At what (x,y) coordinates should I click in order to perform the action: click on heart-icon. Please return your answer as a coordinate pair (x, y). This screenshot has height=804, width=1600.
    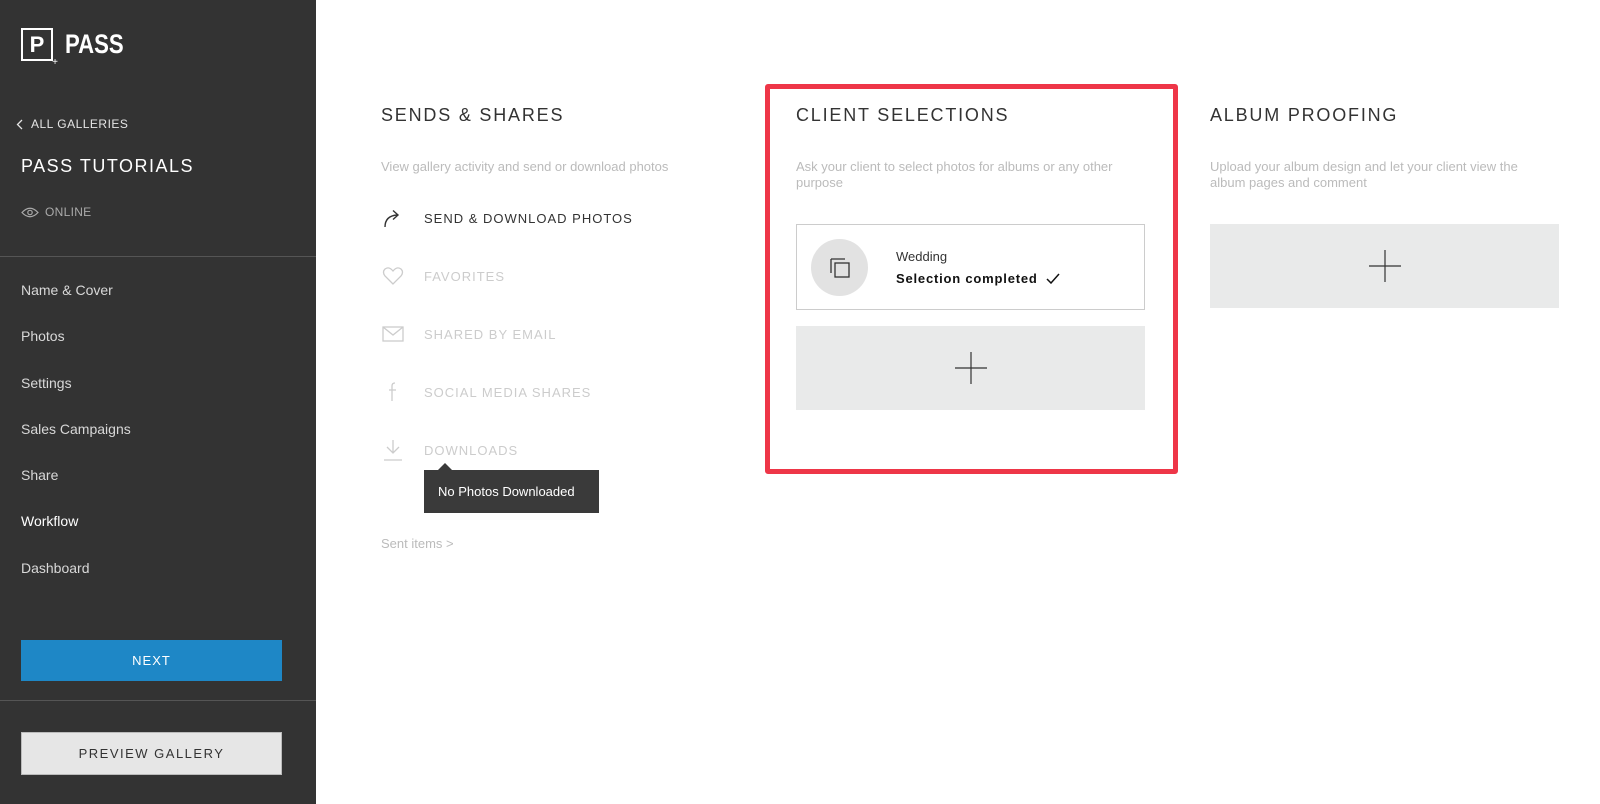
    Looking at the image, I should click on (393, 276).